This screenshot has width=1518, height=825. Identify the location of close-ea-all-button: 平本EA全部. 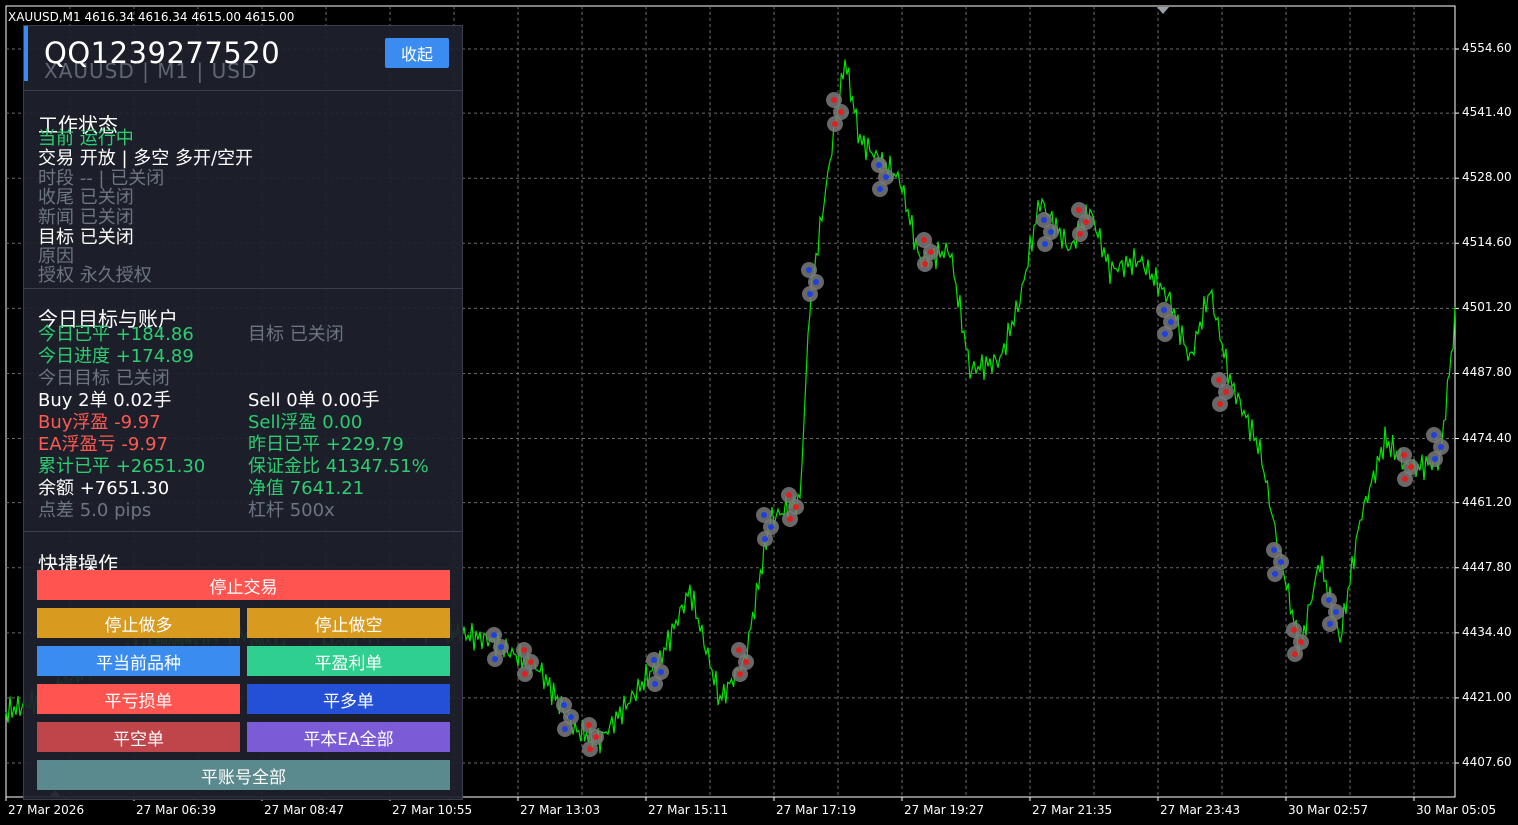
(348, 737).